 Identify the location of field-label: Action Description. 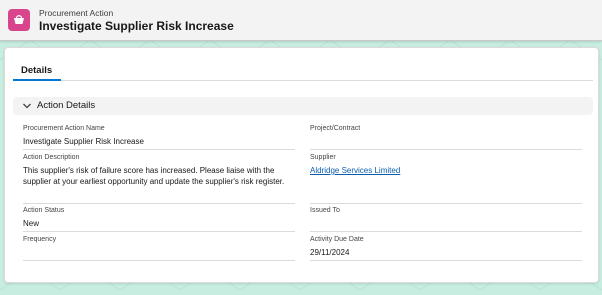
(51, 157).